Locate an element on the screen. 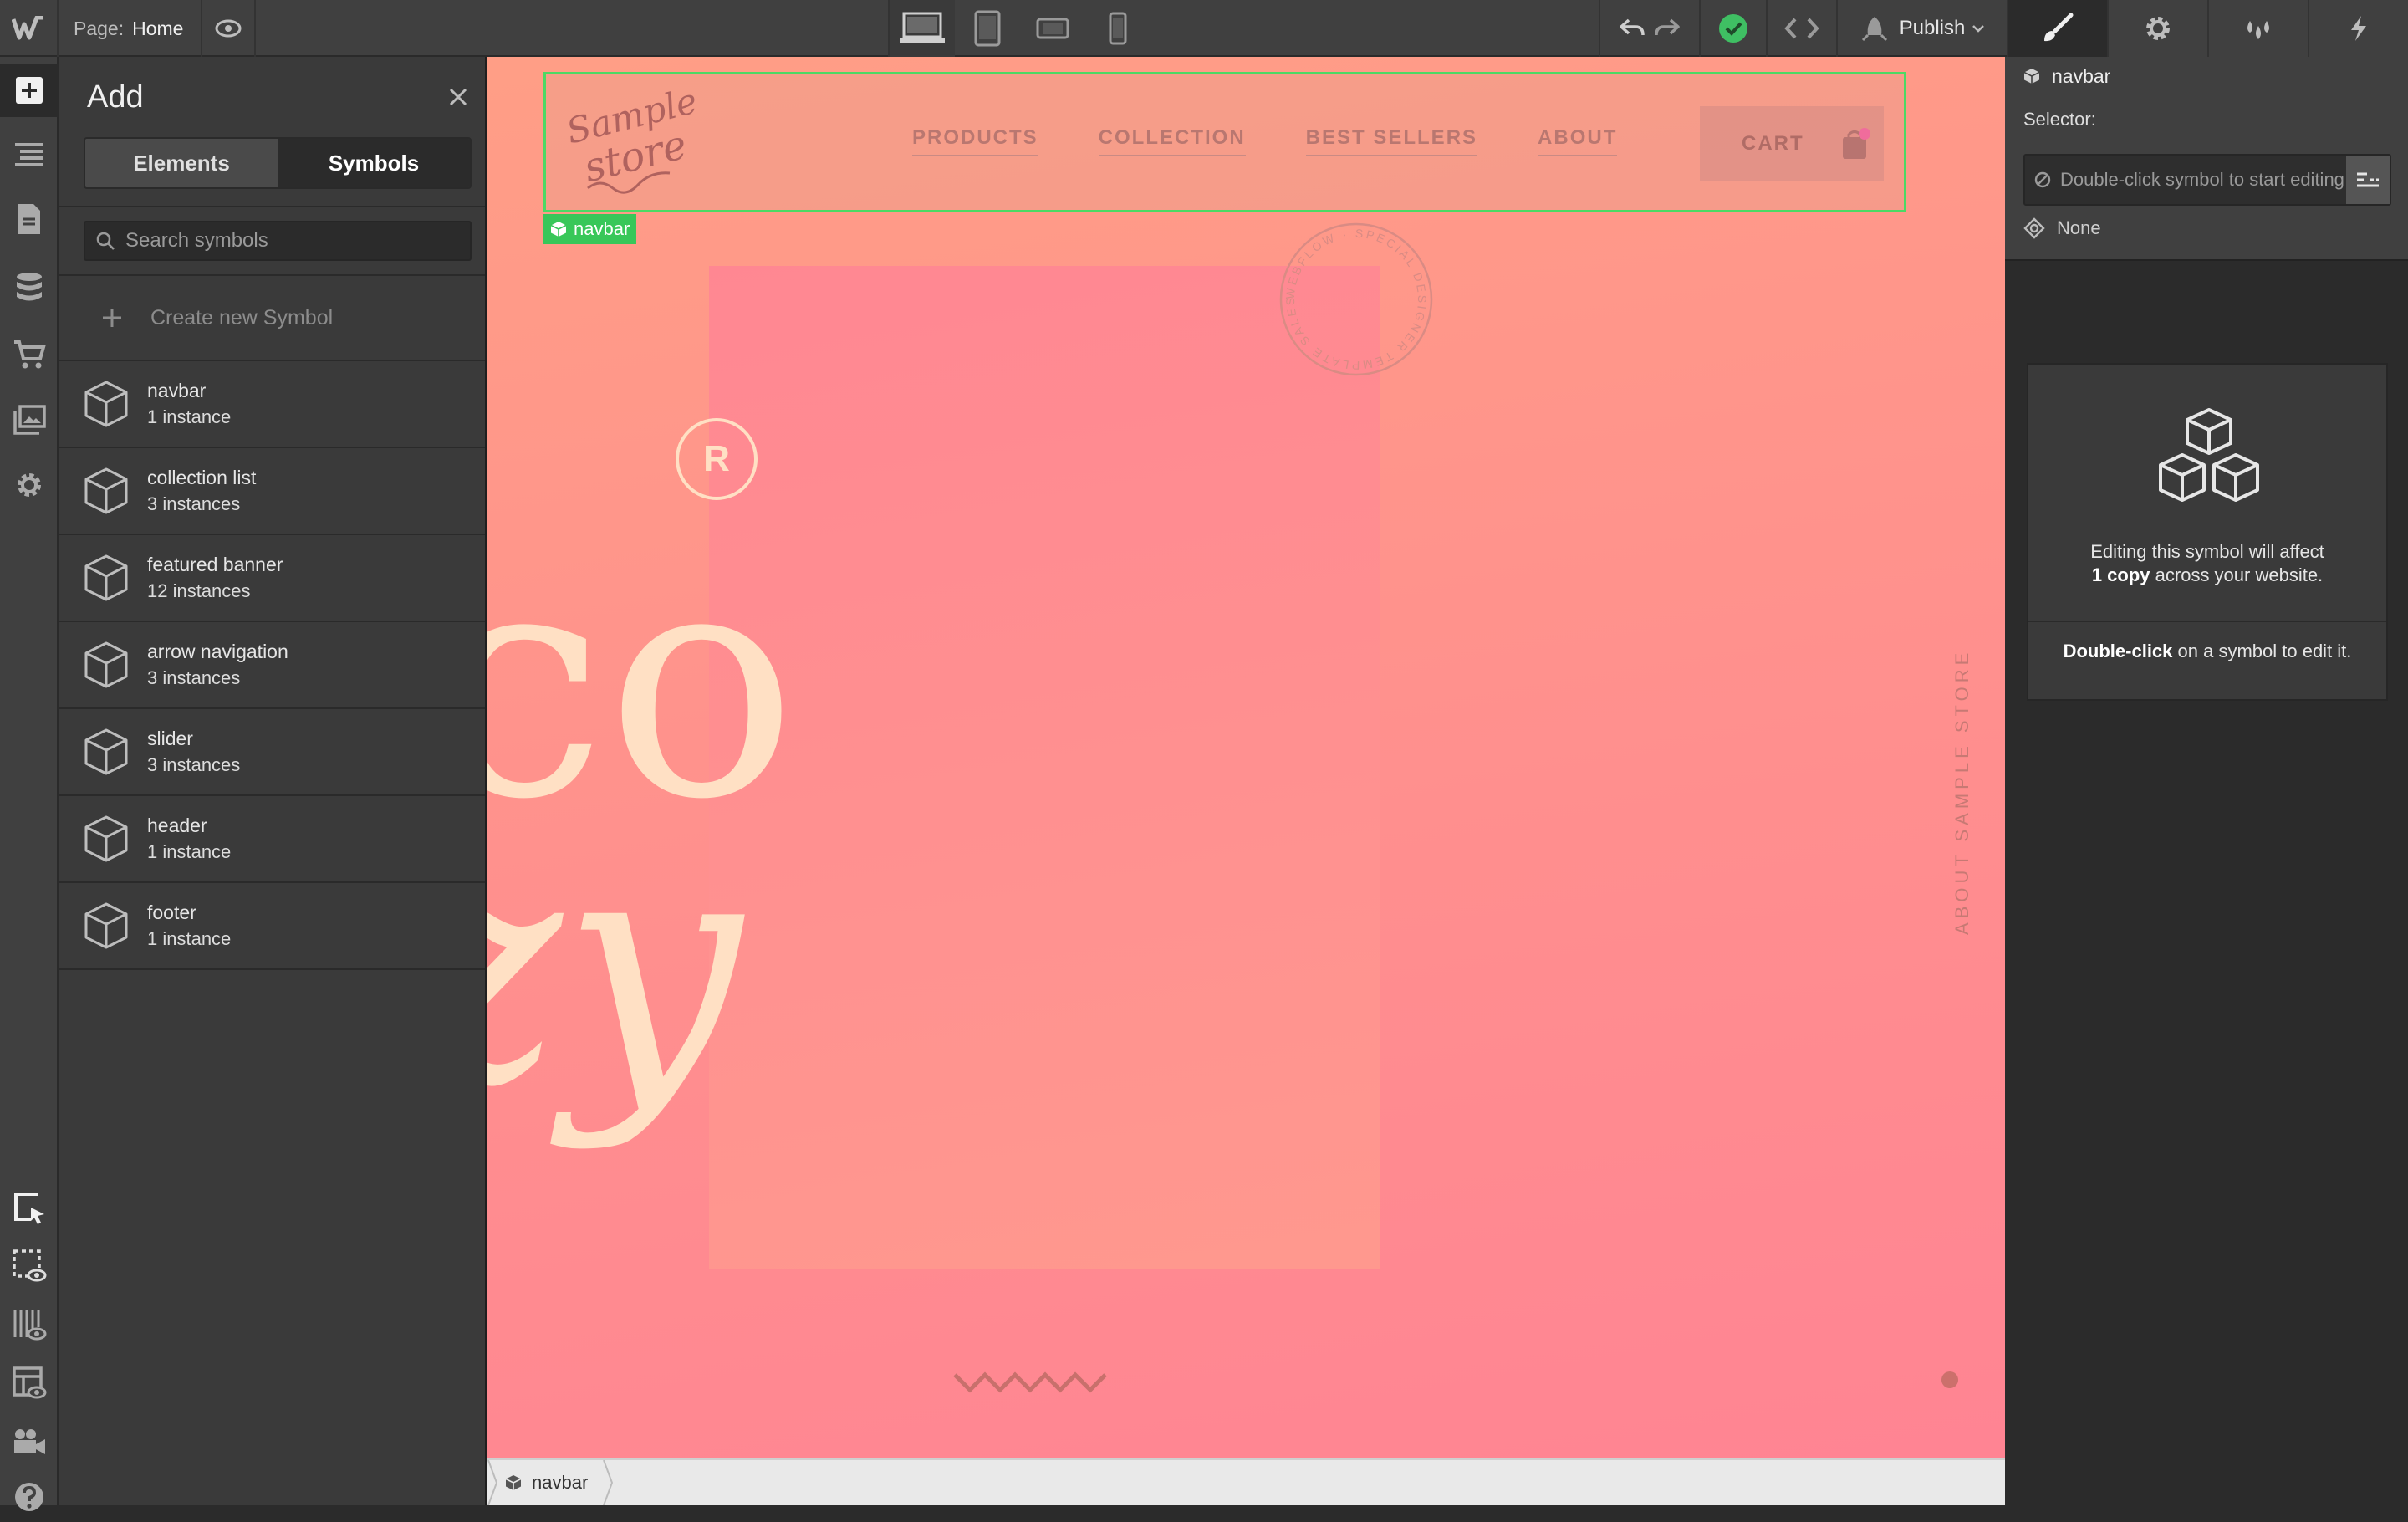 The image size is (2408, 1522). inheritance-state: None is located at coordinates (2062, 228).